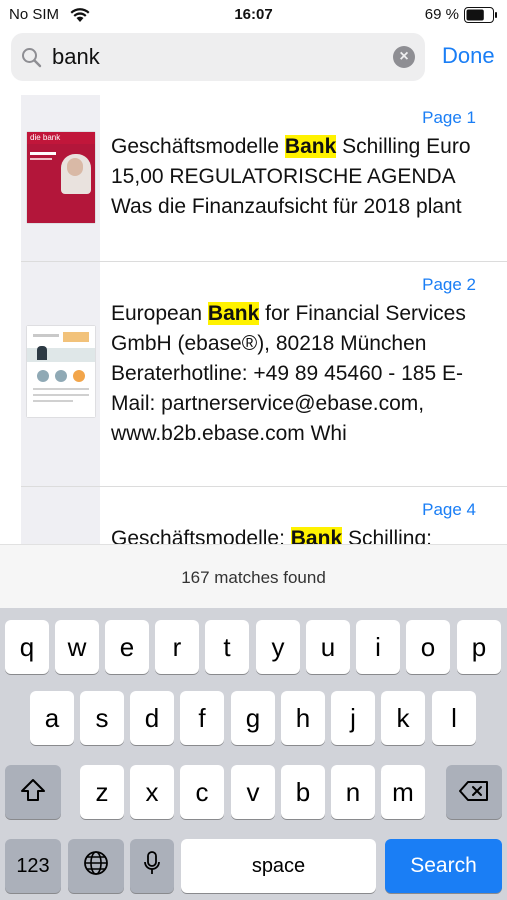 The width and height of the screenshot is (507, 900). I want to click on matches-footer: 167 matches found, so click(253, 576).